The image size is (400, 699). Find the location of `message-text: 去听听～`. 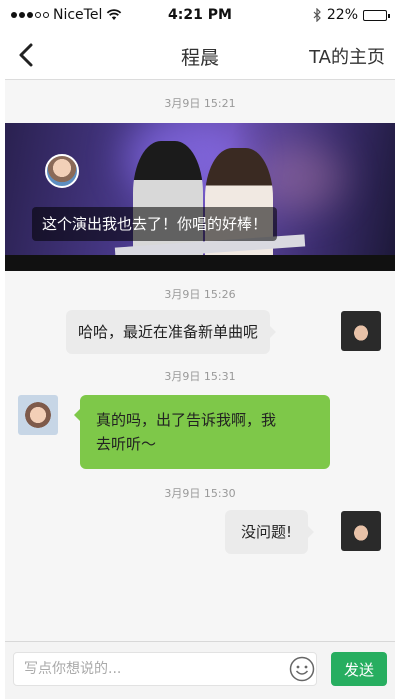

message-text: 去听听～ is located at coordinates (126, 444).